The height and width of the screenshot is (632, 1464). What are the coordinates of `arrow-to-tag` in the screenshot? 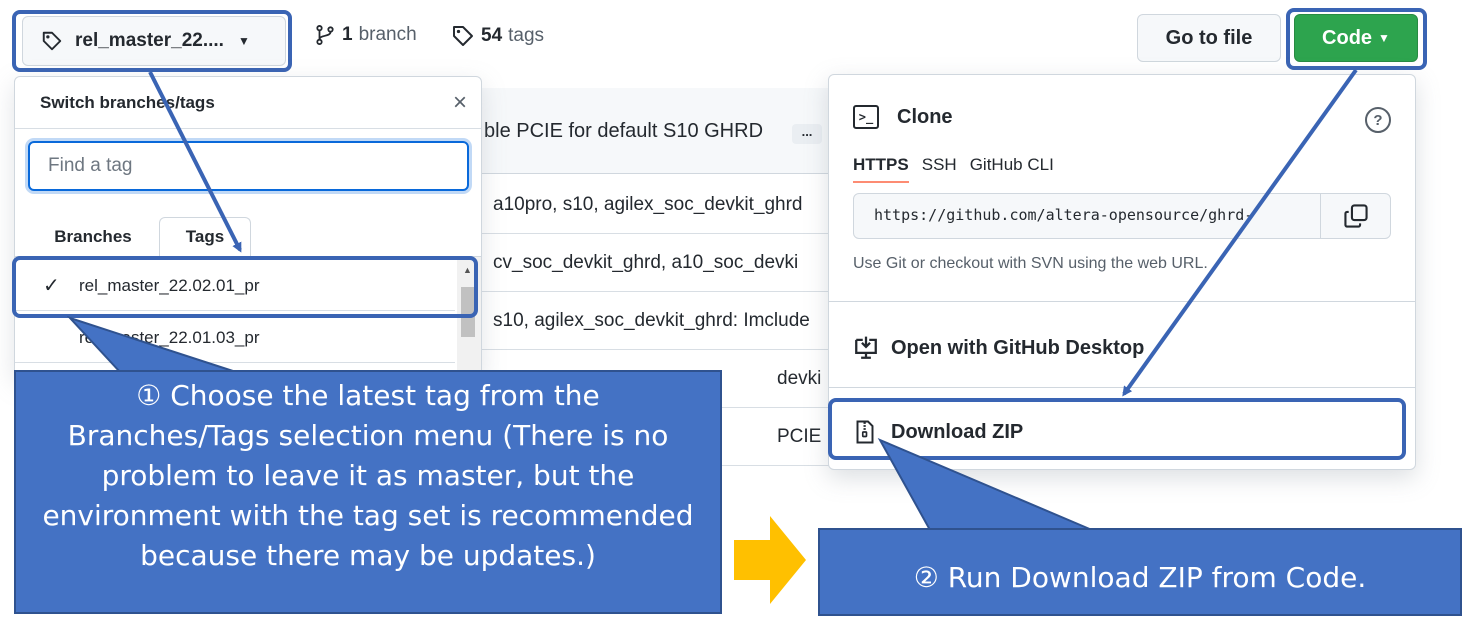 It's located at (195, 162).